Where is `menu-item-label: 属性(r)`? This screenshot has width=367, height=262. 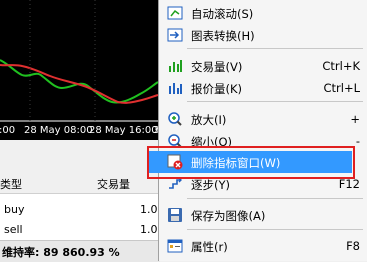
menu-item-label: 属性(r) is located at coordinates (209, 247).